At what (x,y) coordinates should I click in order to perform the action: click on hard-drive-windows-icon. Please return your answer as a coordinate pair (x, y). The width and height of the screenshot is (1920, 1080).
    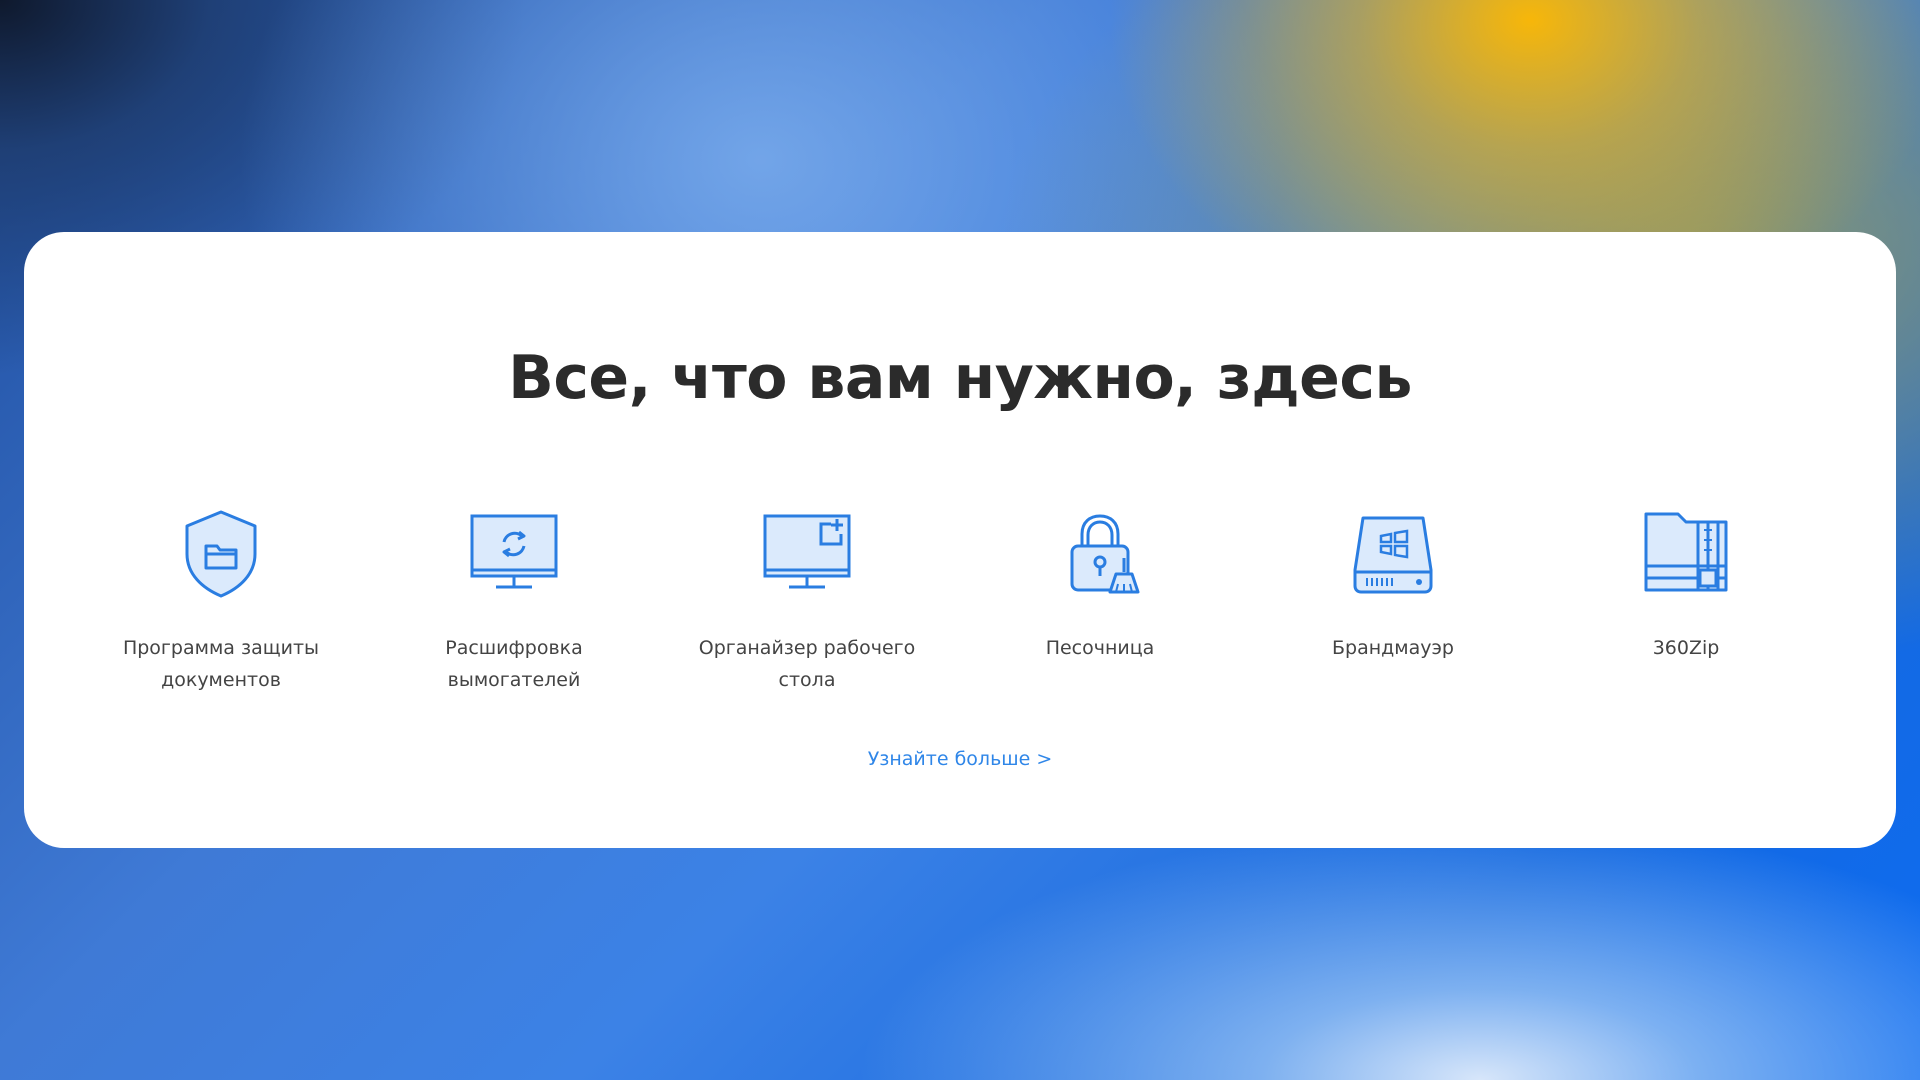
    Looking at the image, I should click on (1393, 554).